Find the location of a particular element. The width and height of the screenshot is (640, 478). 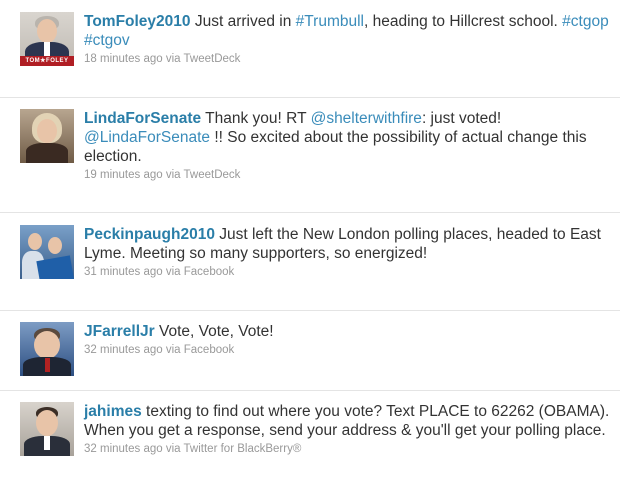

tweet-text-part: Thank you! RT is located at coordinates (256, 118).